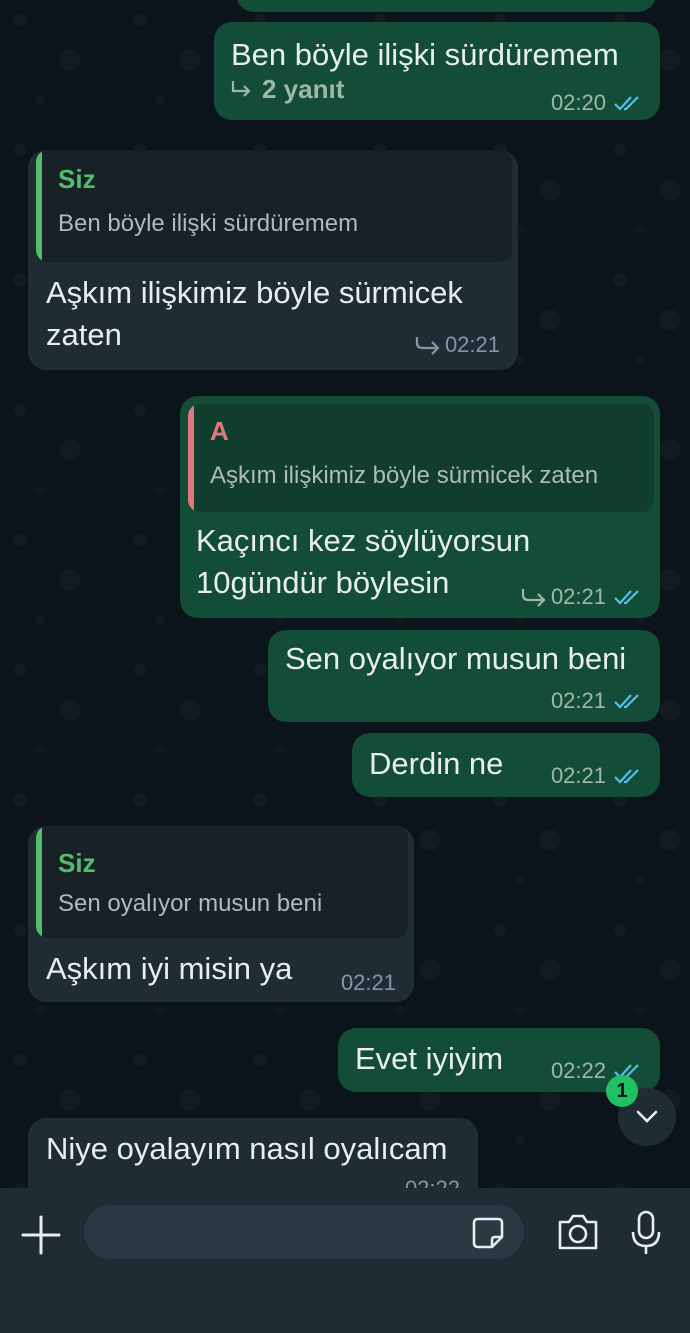  Describe the element at coordinates (506, 765) in the screenshot. I see `outgoing-message: Derdin ne 02:21` at that location.